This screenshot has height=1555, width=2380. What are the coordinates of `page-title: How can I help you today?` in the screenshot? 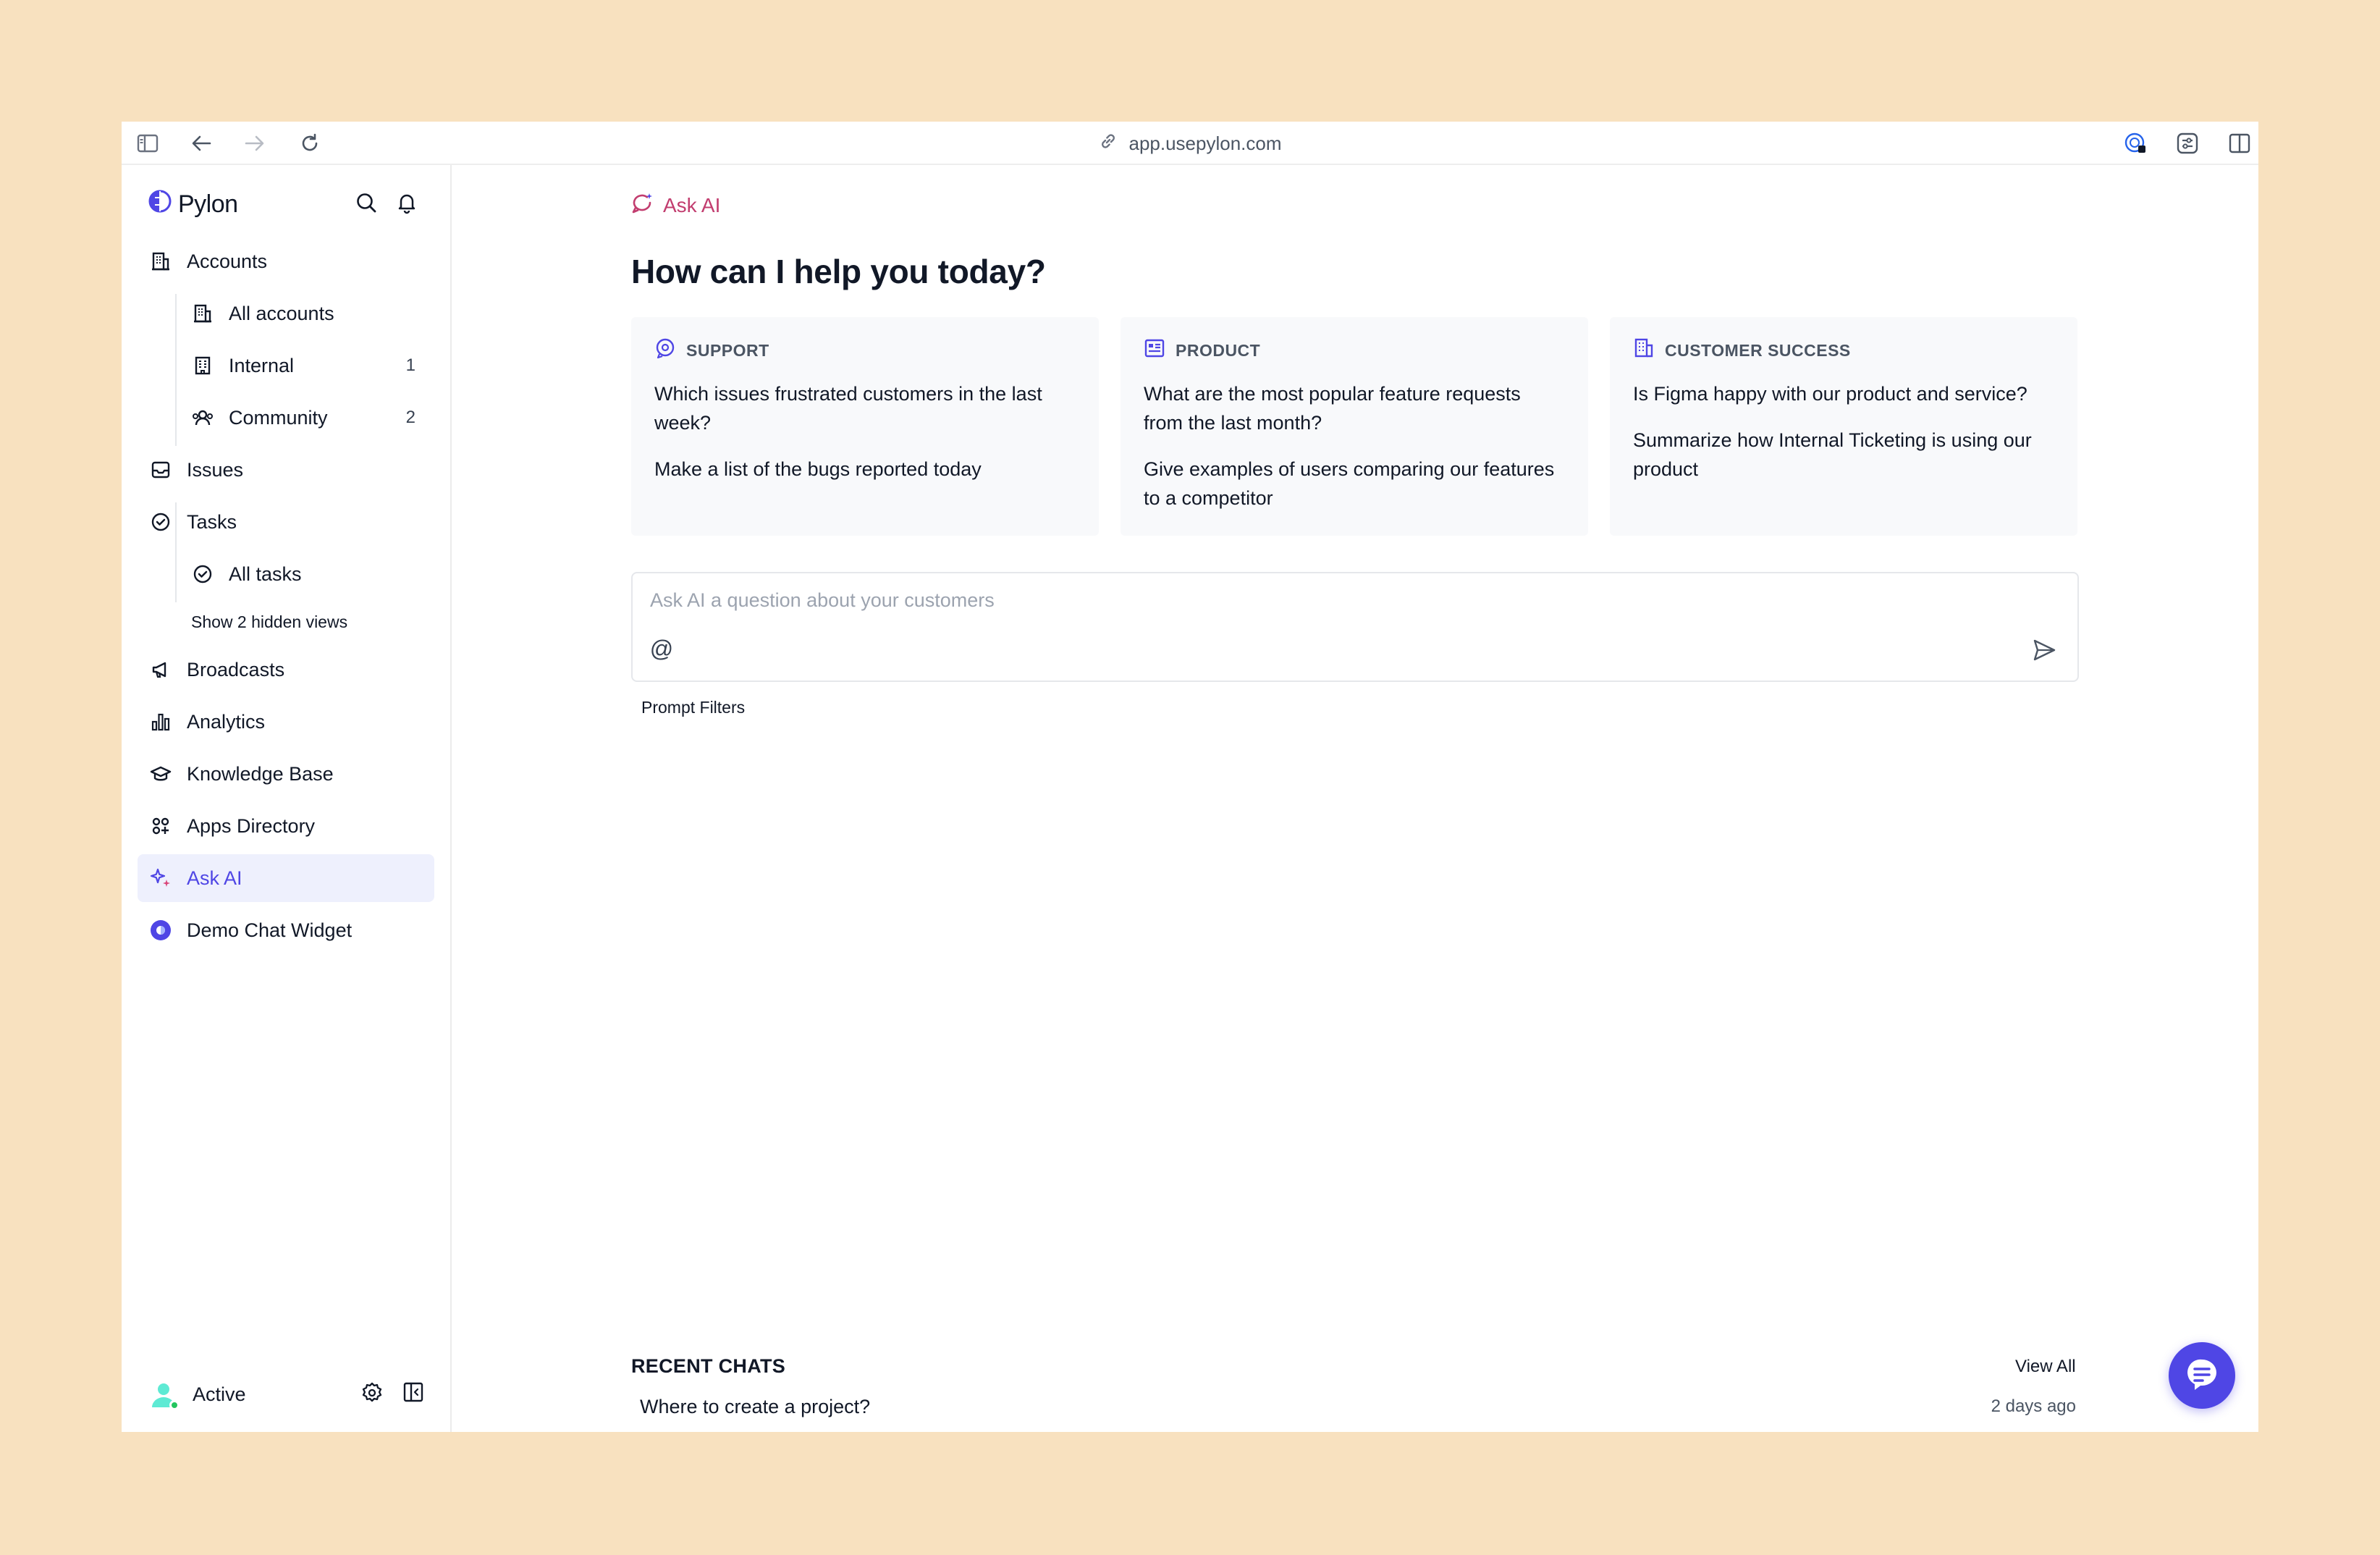 It's located at (838, 271).